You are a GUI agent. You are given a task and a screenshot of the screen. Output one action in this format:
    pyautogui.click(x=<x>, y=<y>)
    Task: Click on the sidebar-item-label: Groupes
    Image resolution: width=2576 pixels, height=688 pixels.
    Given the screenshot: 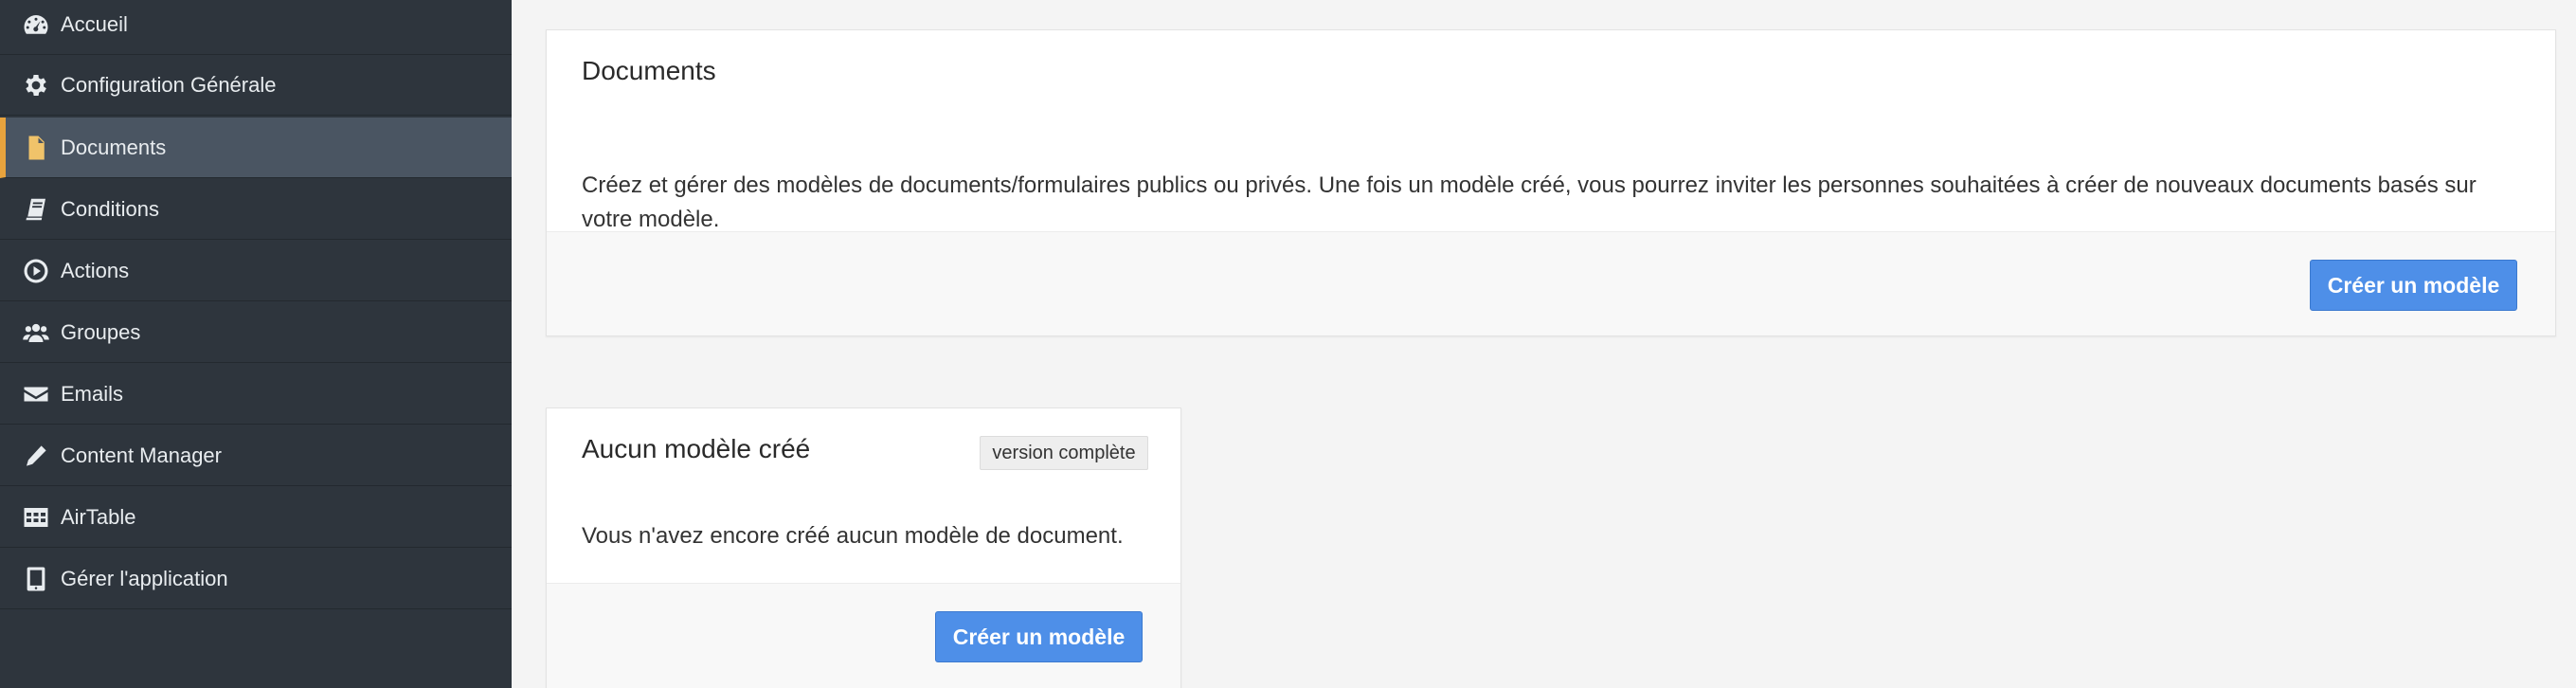 What is the action you would take?
    pyautogui.click(x=101, y=332)
    